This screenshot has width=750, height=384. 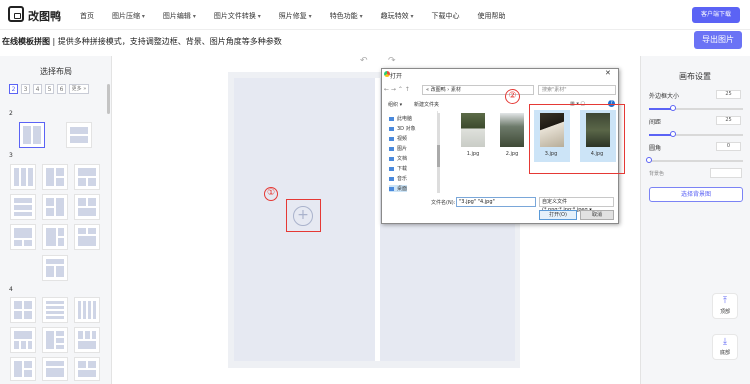 I want to click on layout-count-tabs: 2 3 4 5 6 更多 », so click(x=49, y=89).